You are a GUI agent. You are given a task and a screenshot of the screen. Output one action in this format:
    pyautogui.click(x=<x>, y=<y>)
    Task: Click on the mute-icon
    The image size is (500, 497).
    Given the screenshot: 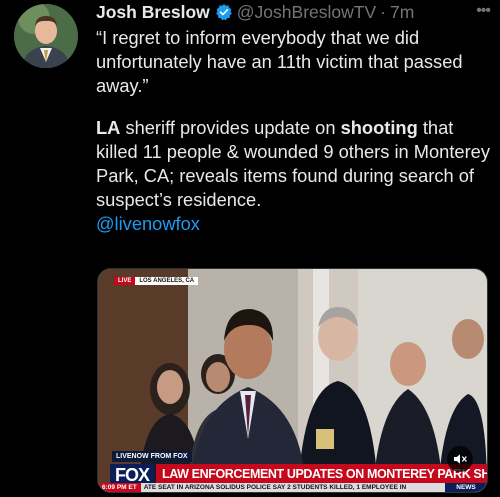 What is the action you would take?
    pyautogui.click(x=460, y=459)
    